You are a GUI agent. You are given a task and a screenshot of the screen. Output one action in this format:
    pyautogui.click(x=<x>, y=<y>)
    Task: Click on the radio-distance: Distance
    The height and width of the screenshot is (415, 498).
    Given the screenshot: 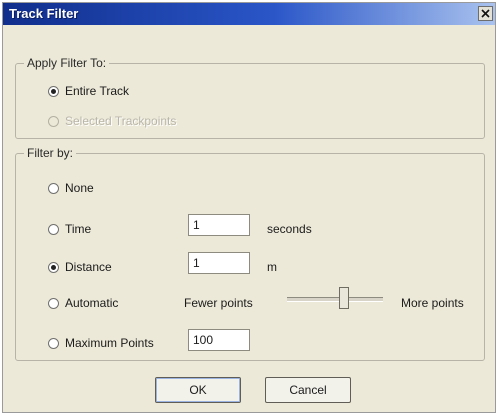 What is the action you would take?
    pyautogui.click(x=80, y=267)
    